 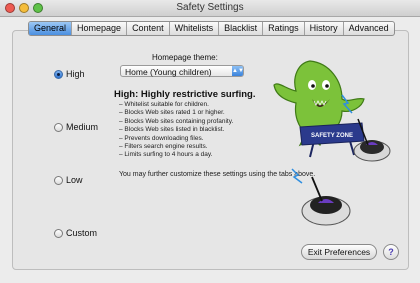 What do you see at coordinates (82, 233) in the screenshot?
I see `level-custom-label: Custom` at bounding box center [82, 233].